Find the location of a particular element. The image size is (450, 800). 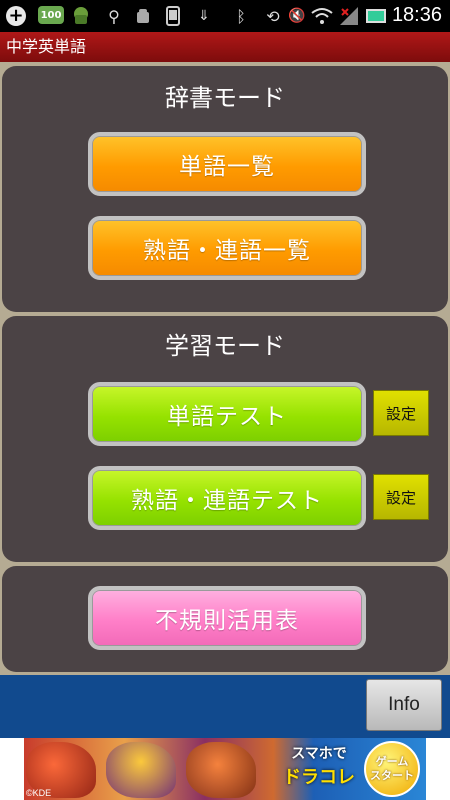

ad-bar: スマホで ドラコレ ゲーム スタート ©KDE is located at coordinates (225, 769).